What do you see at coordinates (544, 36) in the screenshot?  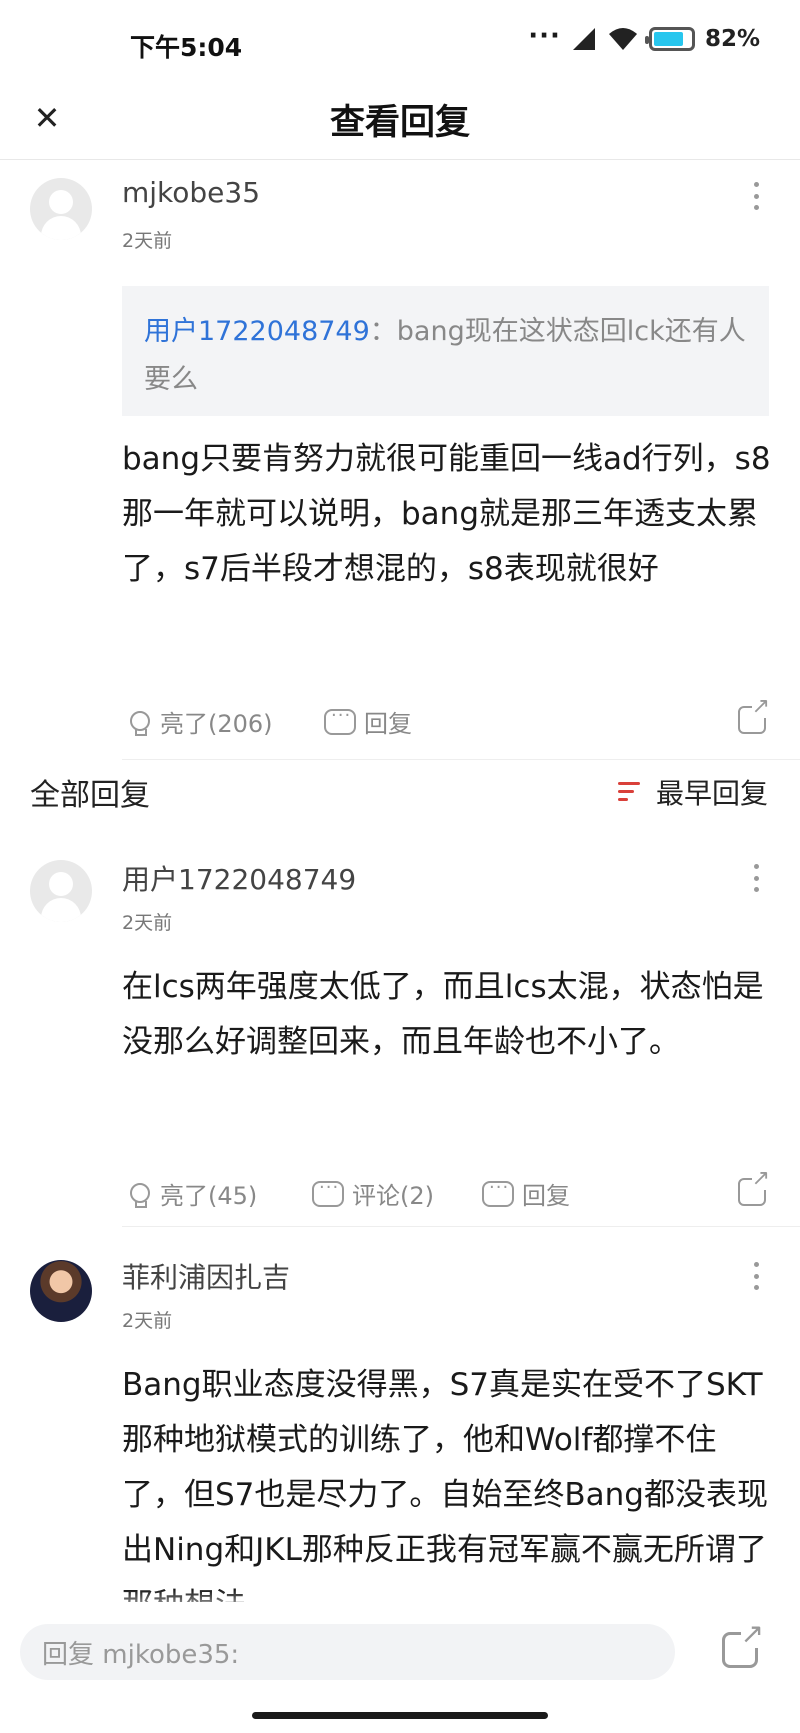 I see `more-dots-icon: ···` at bounding box center [544, 36].